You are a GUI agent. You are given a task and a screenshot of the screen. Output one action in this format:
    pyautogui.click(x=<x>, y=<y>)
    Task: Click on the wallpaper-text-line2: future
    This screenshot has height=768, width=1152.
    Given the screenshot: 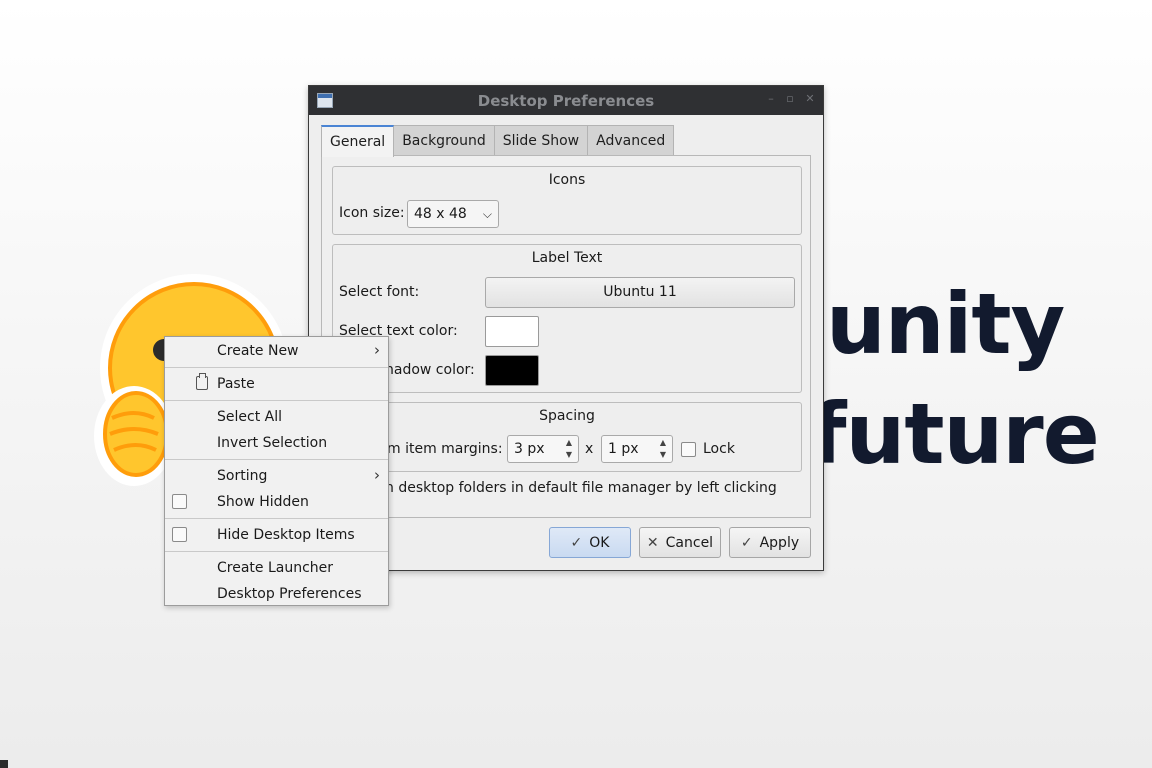 What is the action you would take?
    pyautogui.click(x=955, y=434)
    